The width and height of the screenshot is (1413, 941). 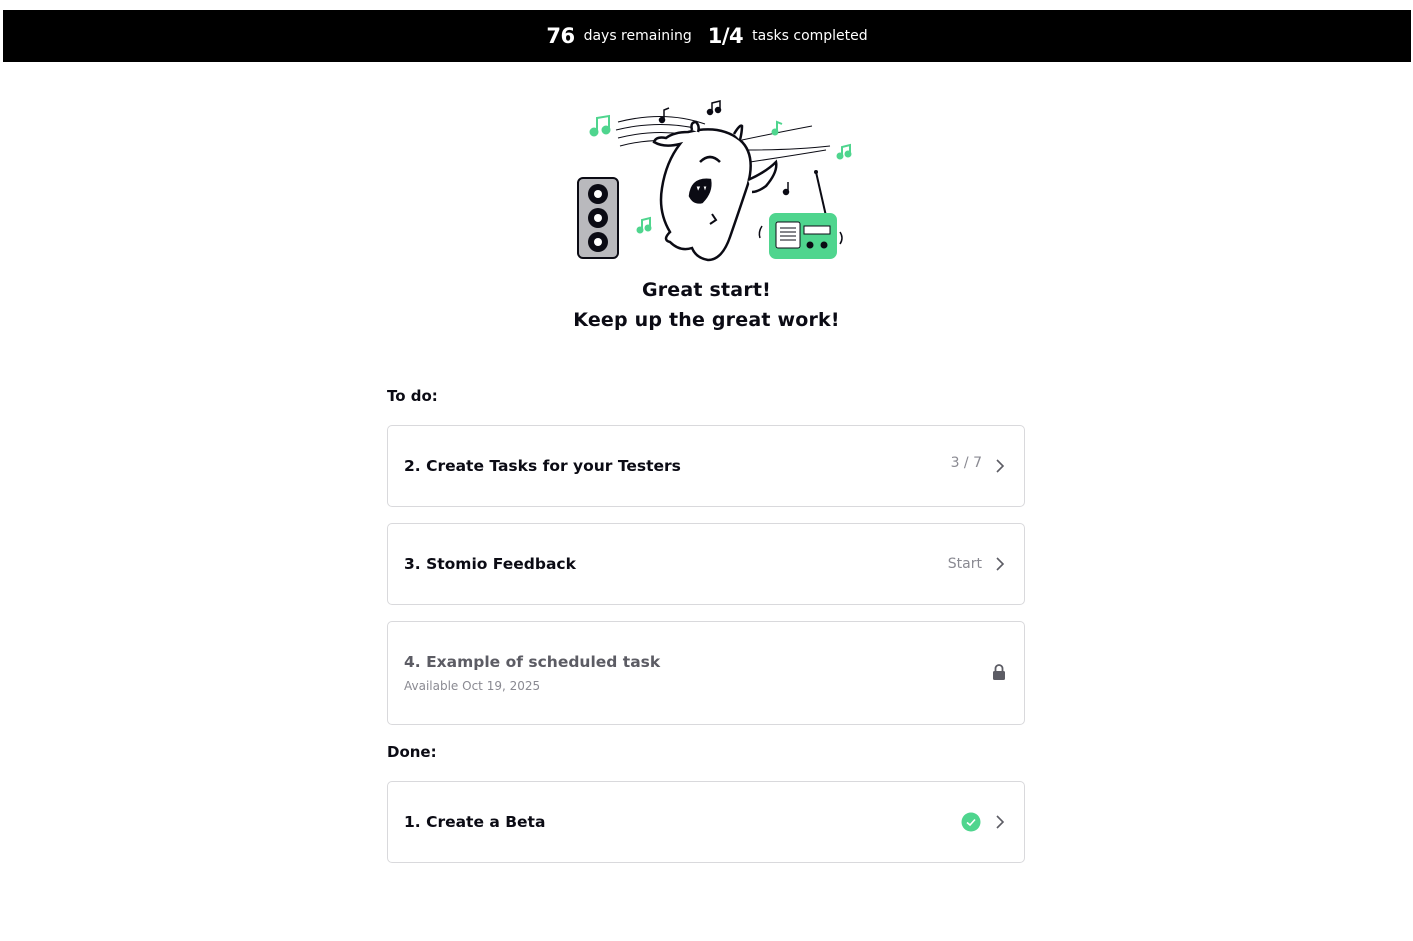 I want to click on monster-icon, so click(x=715, y=191).